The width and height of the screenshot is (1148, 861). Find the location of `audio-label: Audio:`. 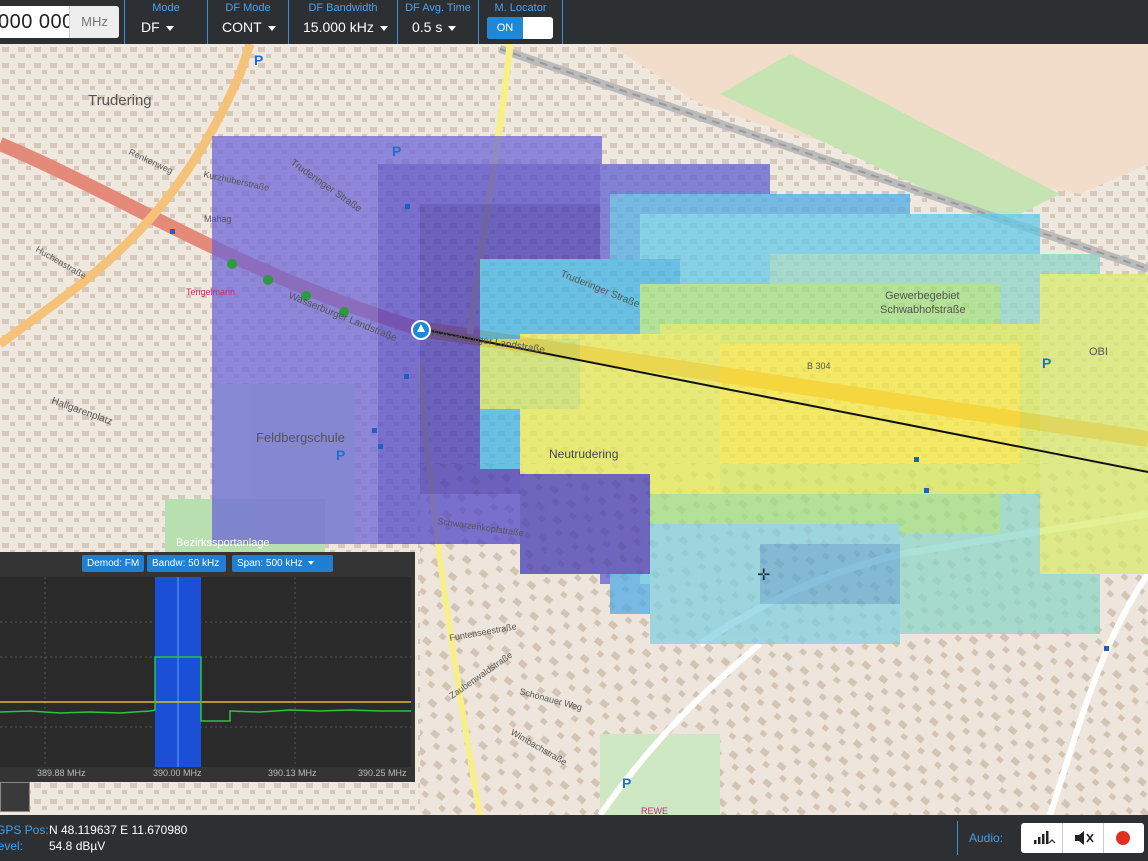

audio-label: Audio: is located at coordinates (986, 838).